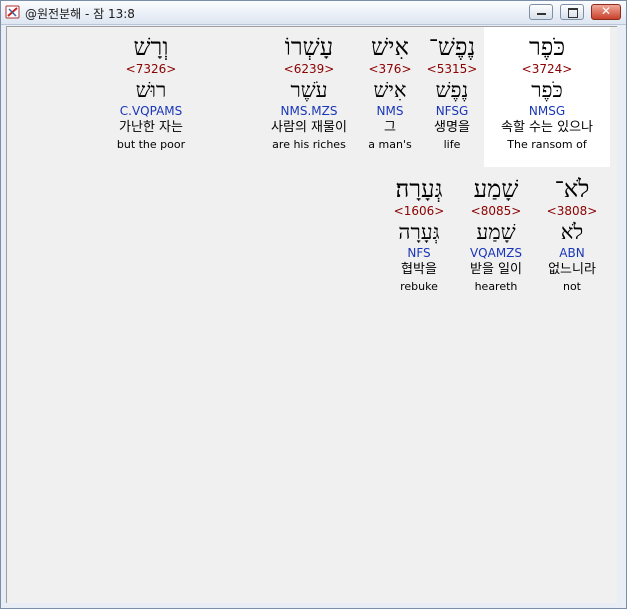  Describe the element at coordinates (572, 232) in the screenshot. I see `hebrew-lemma: לֹא` at that location.